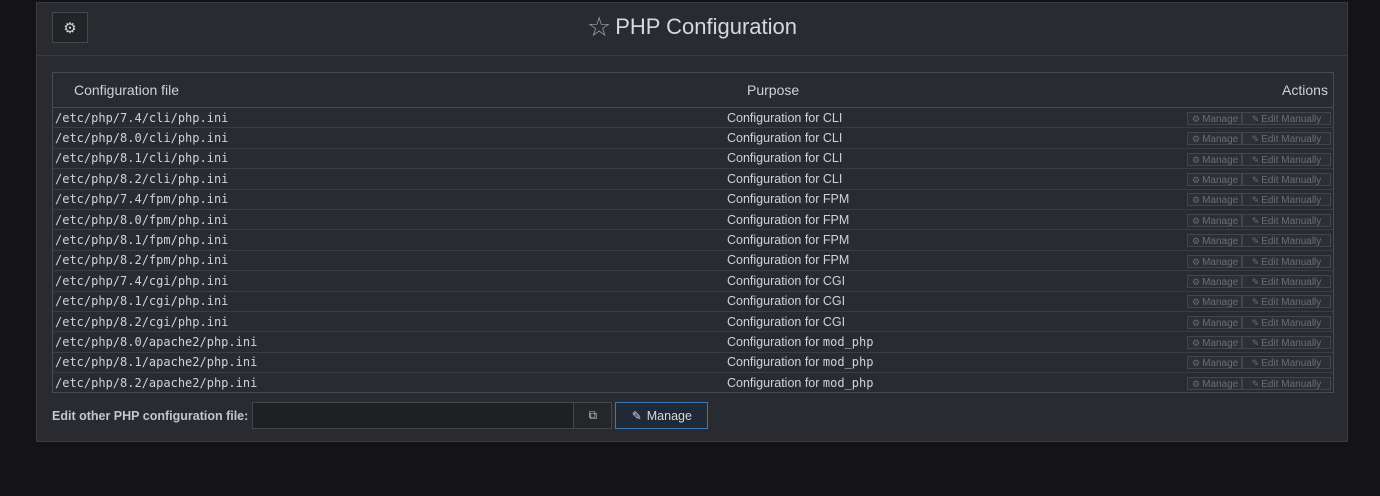 This screenshot has height=496, width=1380. I want to click on config-file-path: /etc/php/8.2/cli/php.ini, so click(389, 179).